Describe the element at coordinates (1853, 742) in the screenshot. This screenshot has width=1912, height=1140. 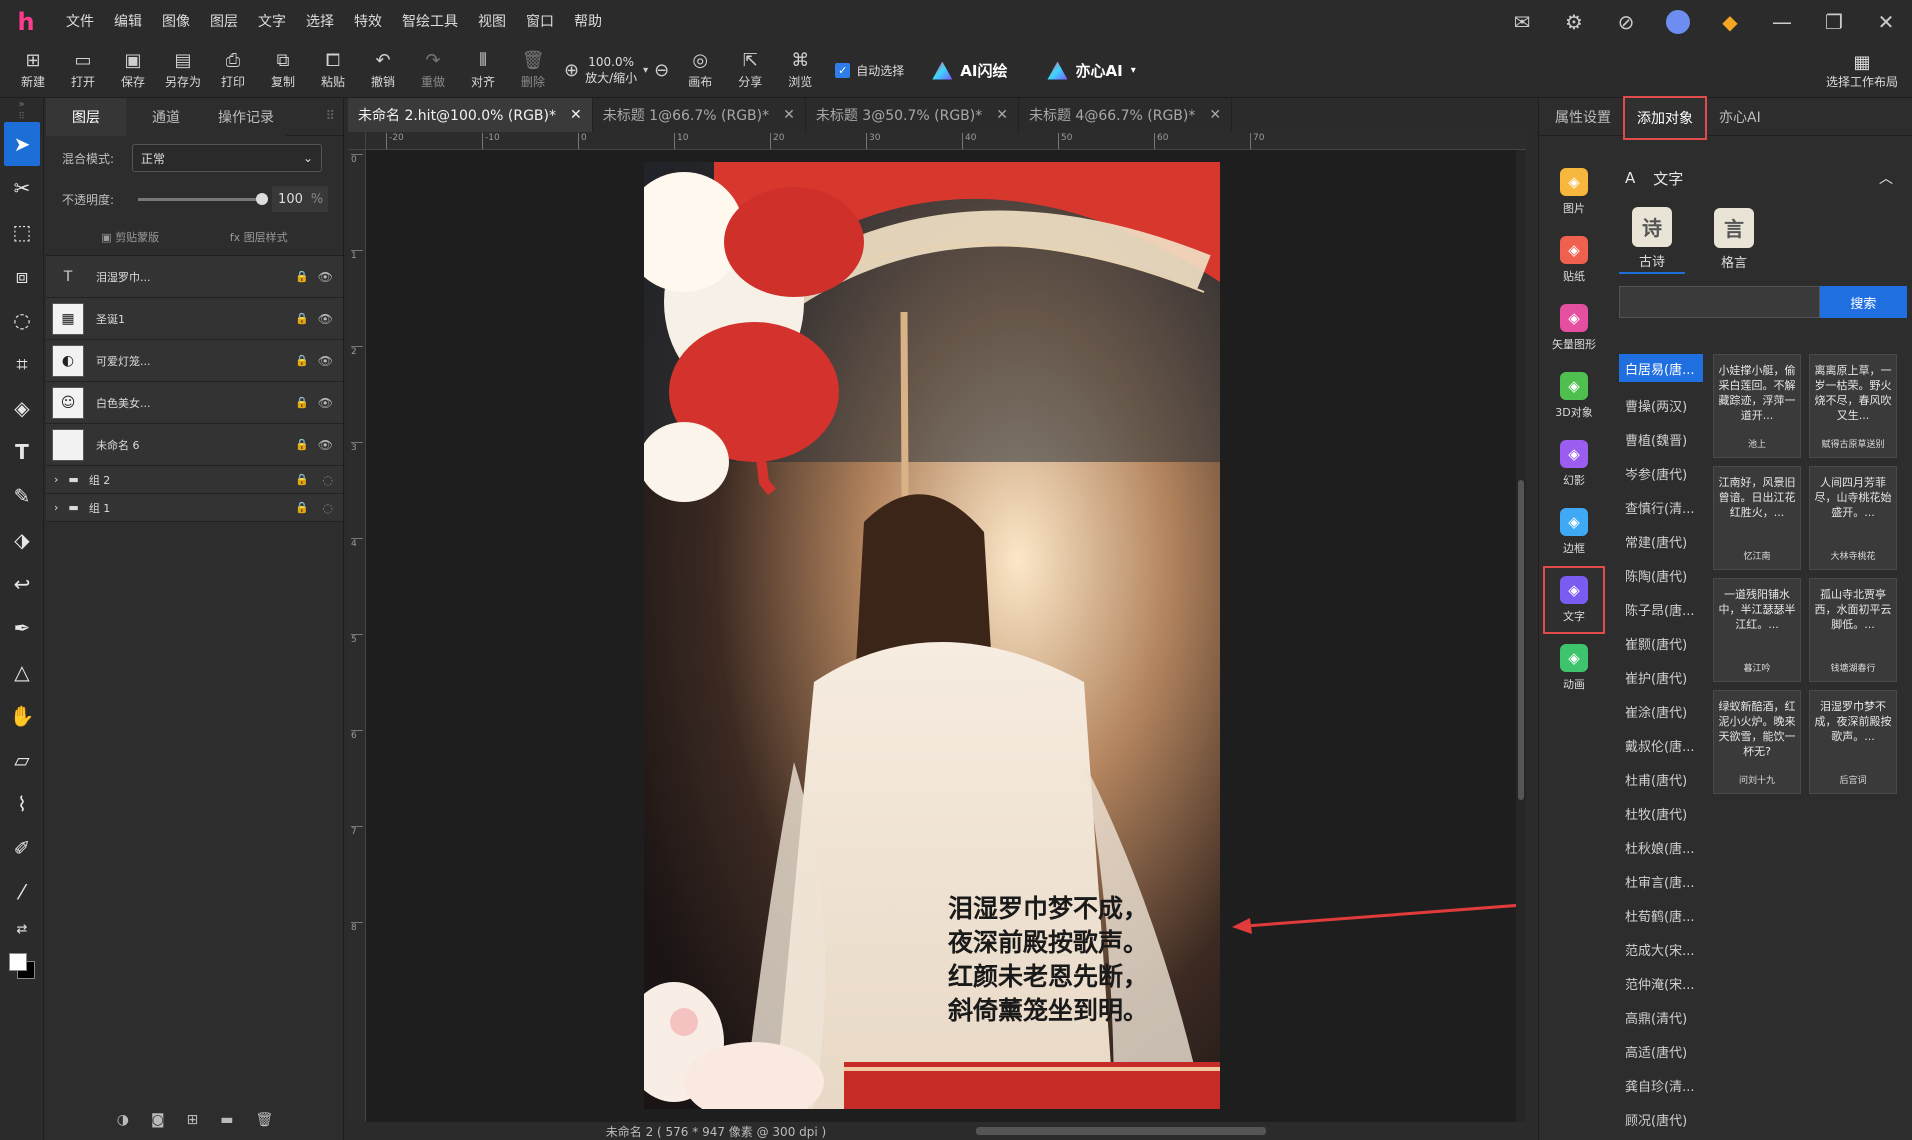
I see `poem-card: 泪湿罗巾梦不成，夜深前殿按歌声。... 后宫词` at that location.